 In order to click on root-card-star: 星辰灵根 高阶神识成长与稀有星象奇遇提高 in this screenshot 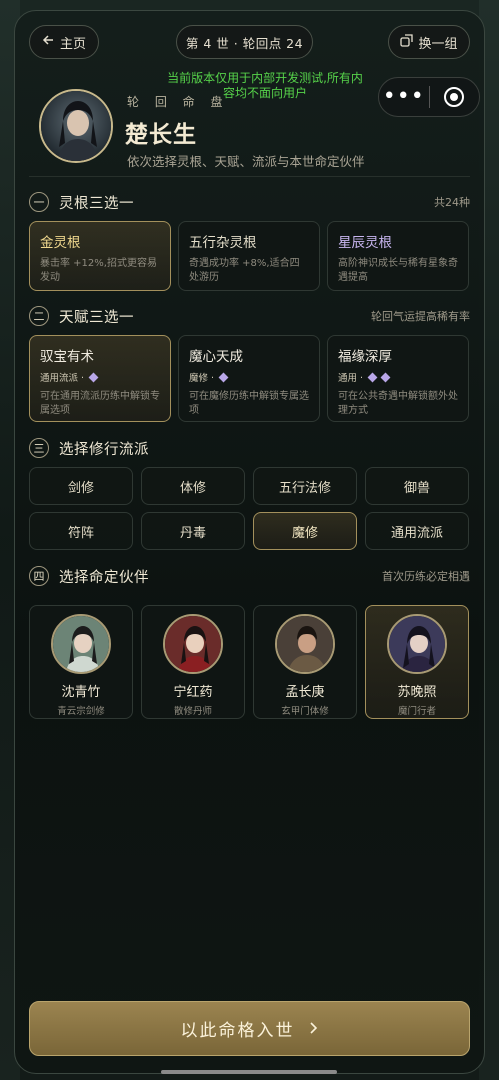, I will do `click(398, 256)`.